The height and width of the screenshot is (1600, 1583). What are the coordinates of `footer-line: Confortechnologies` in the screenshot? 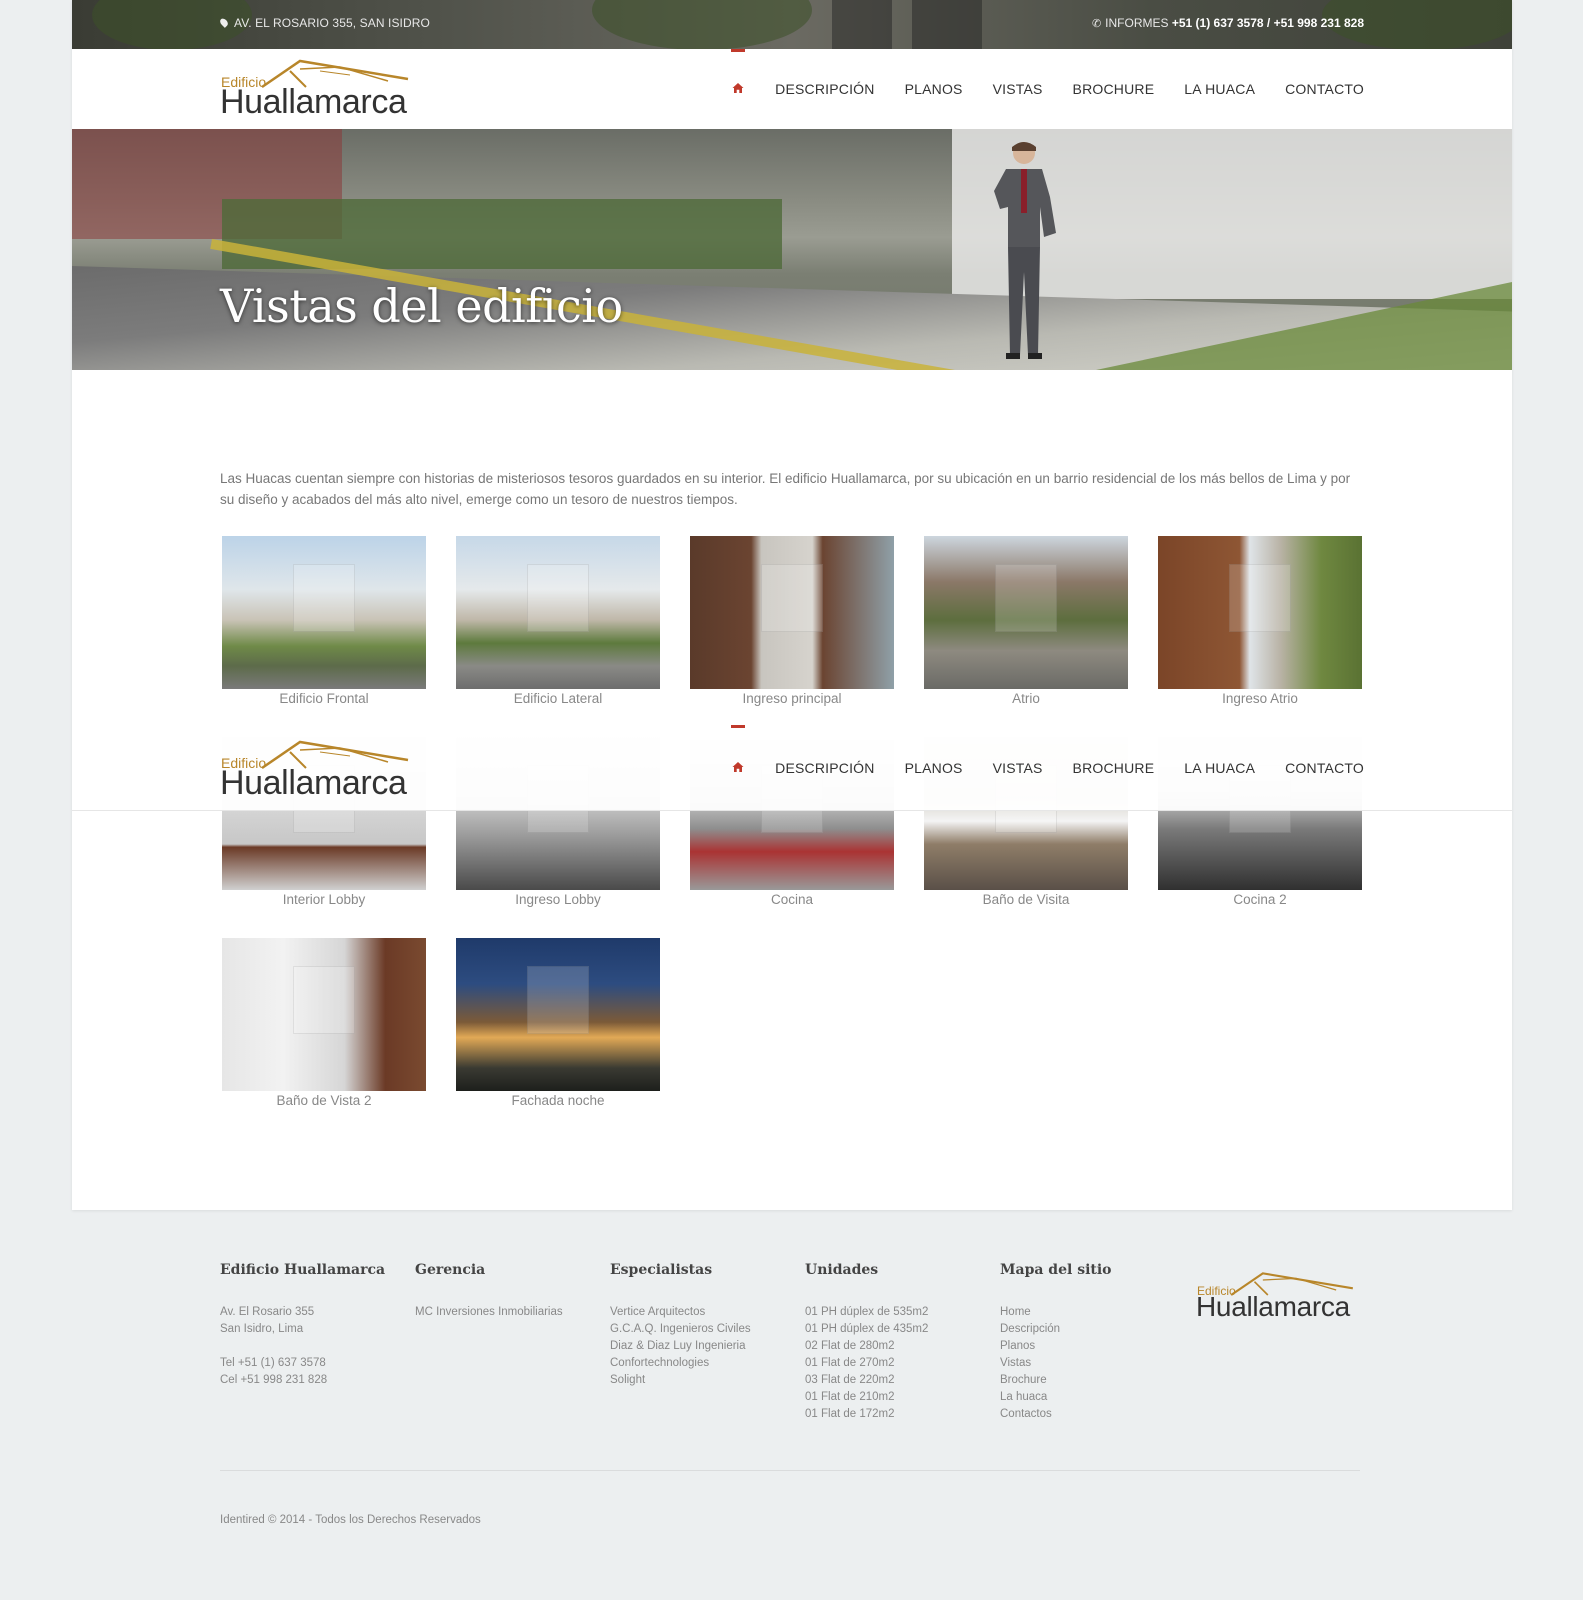 It's located at (660, 1363).